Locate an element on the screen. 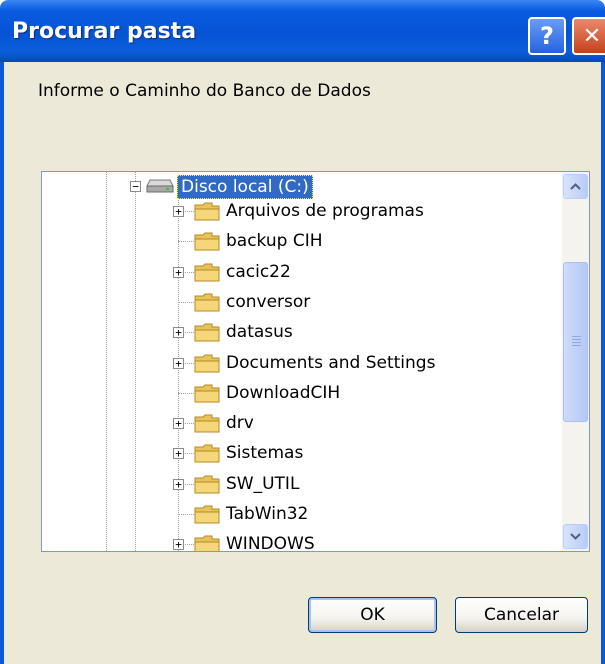 This screenshot has width=605, height=664. close-icon: ✕ is located at coordinates (592, 36).